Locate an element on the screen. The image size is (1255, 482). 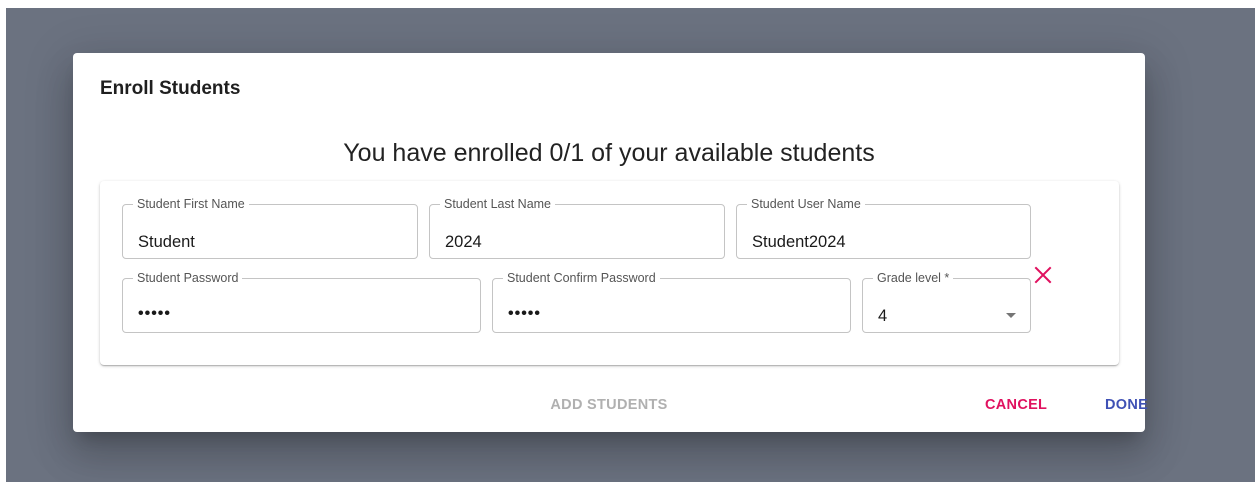
close-icon is located at coordinates (1043, 275).